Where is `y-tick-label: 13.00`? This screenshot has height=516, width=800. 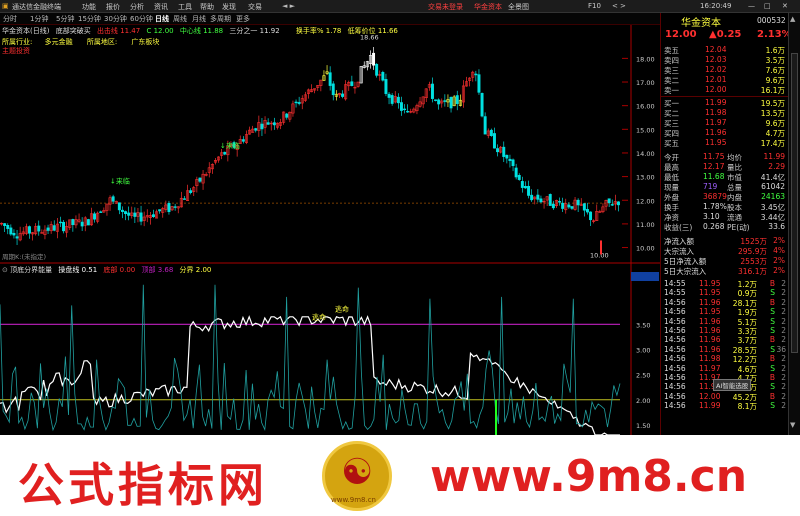
y-tick-label: 13.00 is located at coordinates (645, 178).